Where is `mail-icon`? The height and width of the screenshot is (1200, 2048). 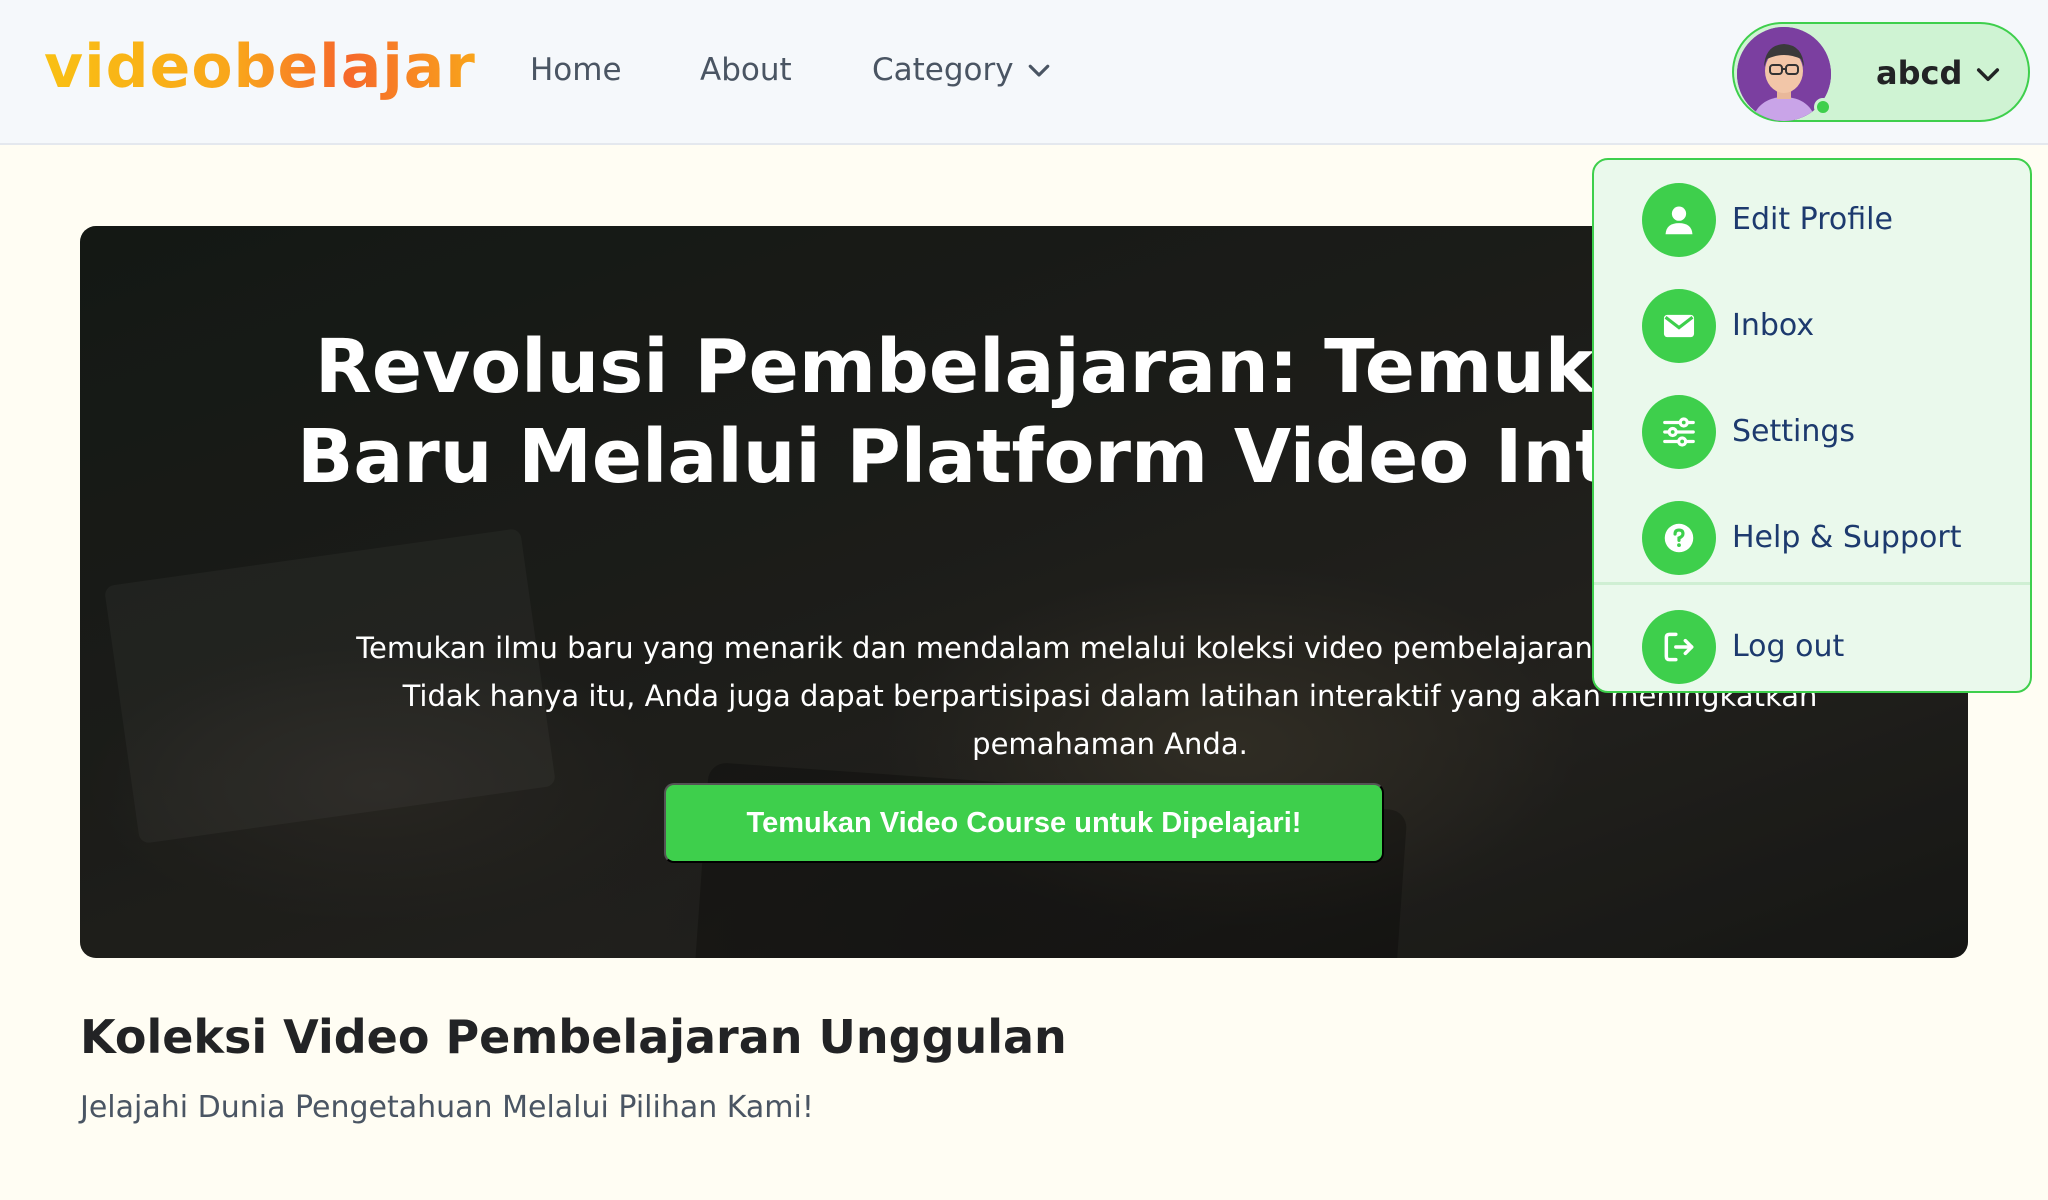 mail-icon is located at coordinates (1679, 326).